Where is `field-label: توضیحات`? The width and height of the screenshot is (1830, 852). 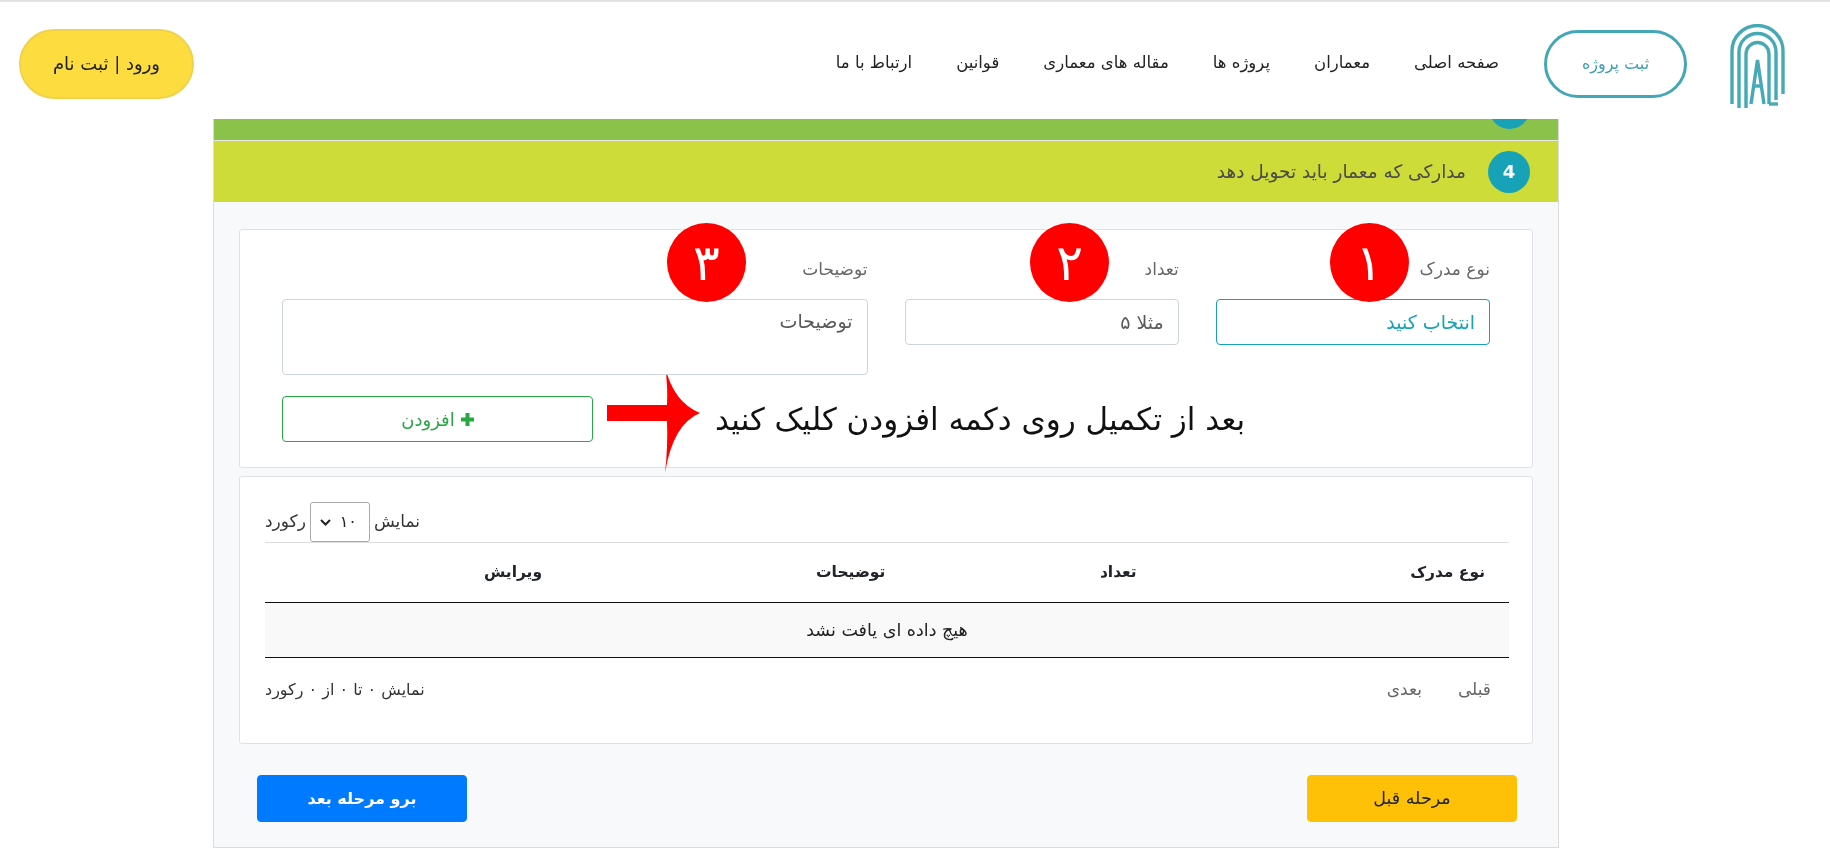
field-label: توضیحات is located at coordinates (835, 269).